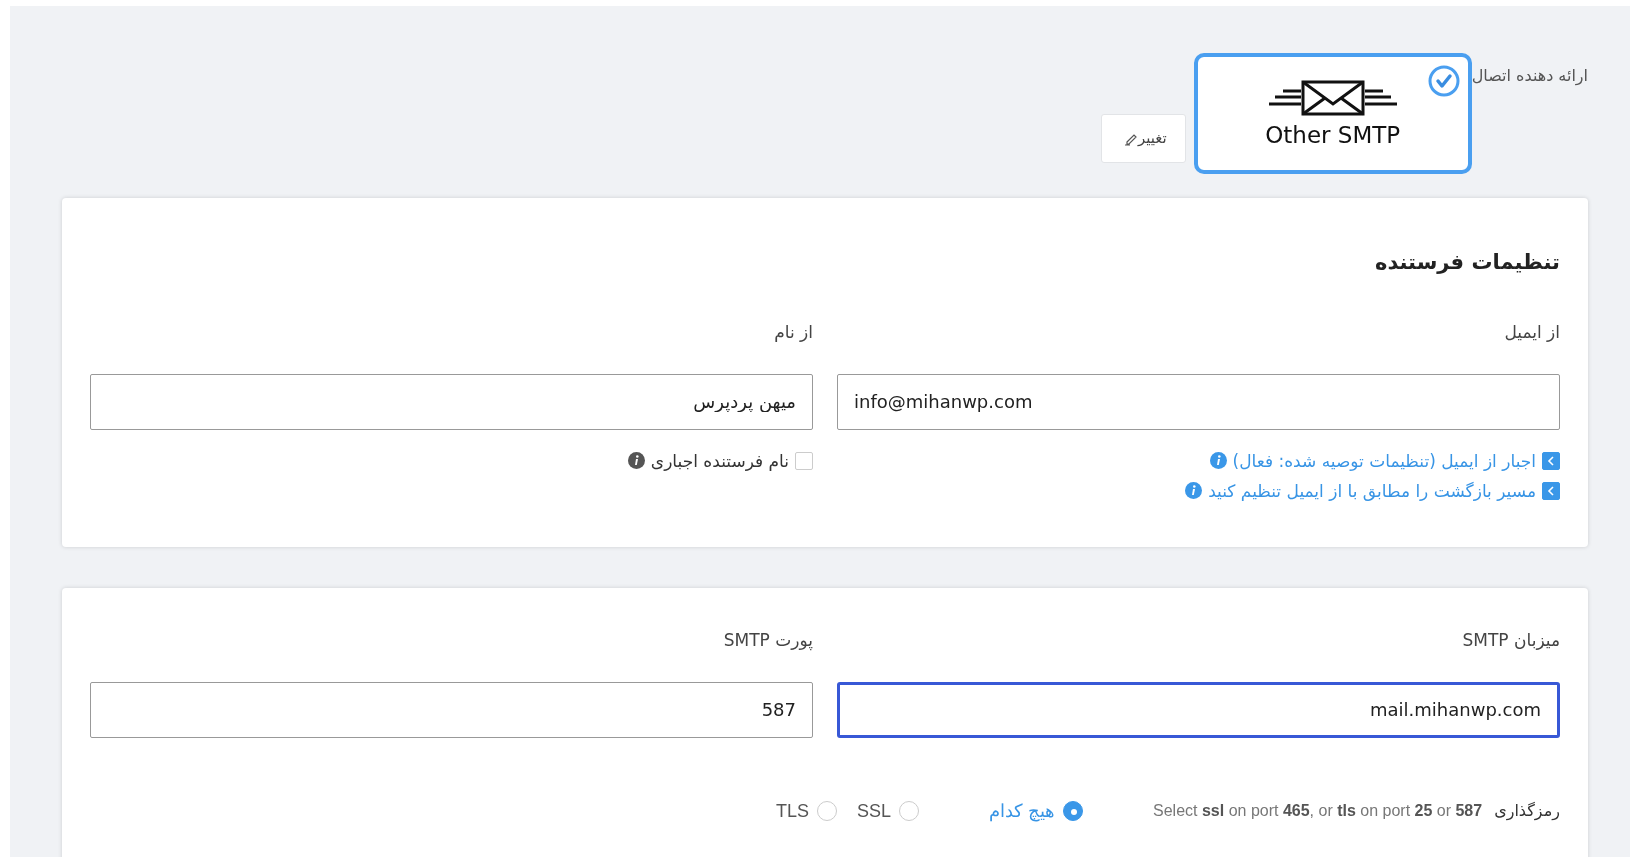  I want to click on section-title: تنظیمات فرستنده, so click(1467, 263).